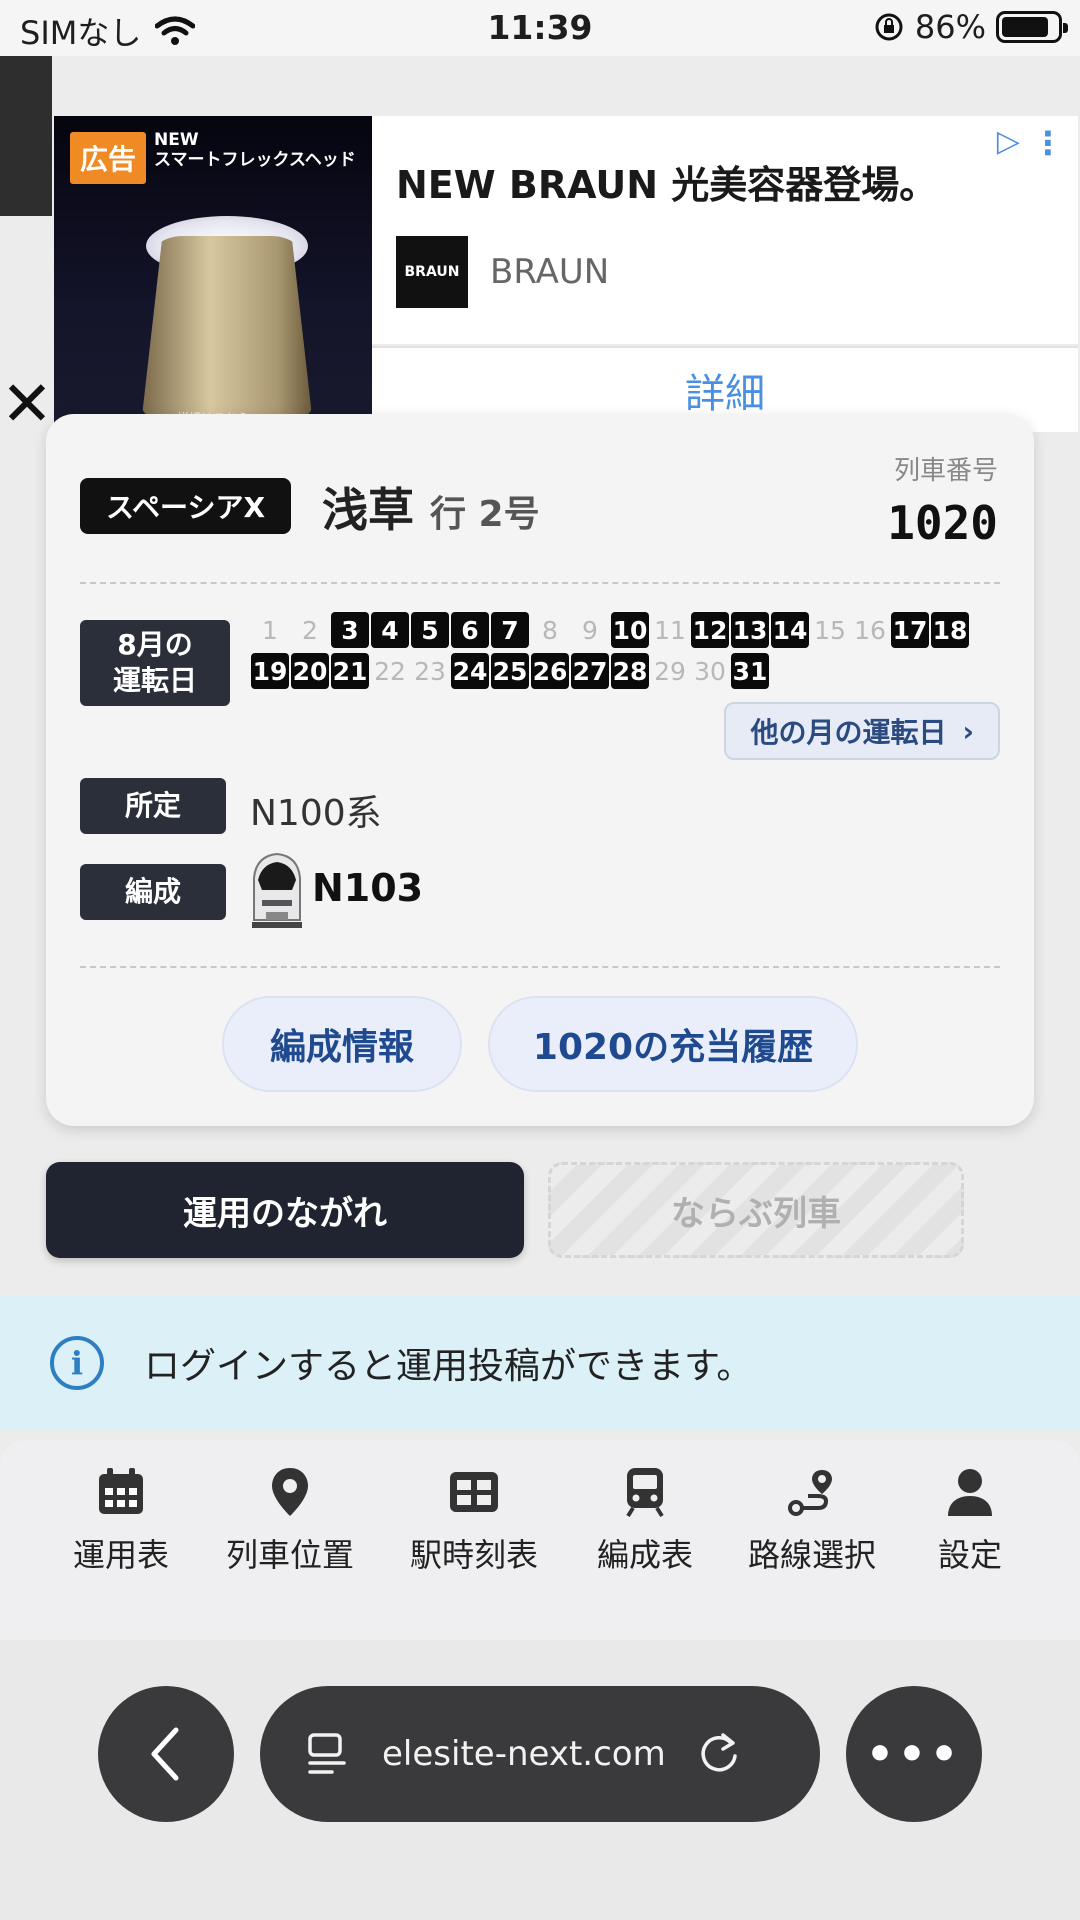 This screenshot has height=1920, width=1080. I want to click on assignment-history-button: 1020の充当履歴, so click(673, 1044).